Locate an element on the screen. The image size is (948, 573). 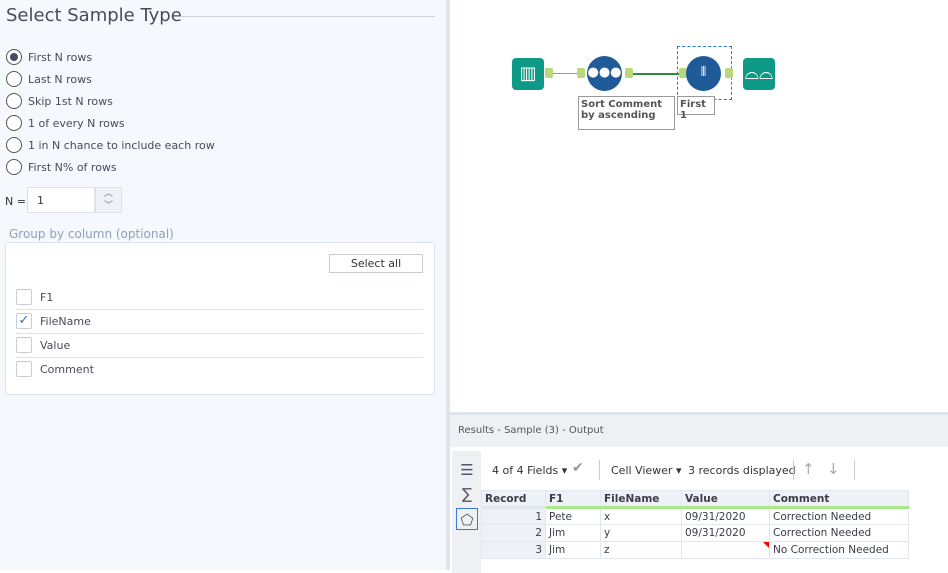
results-header: Results - Sample (3) - Output is located at coordinates (699, 431).